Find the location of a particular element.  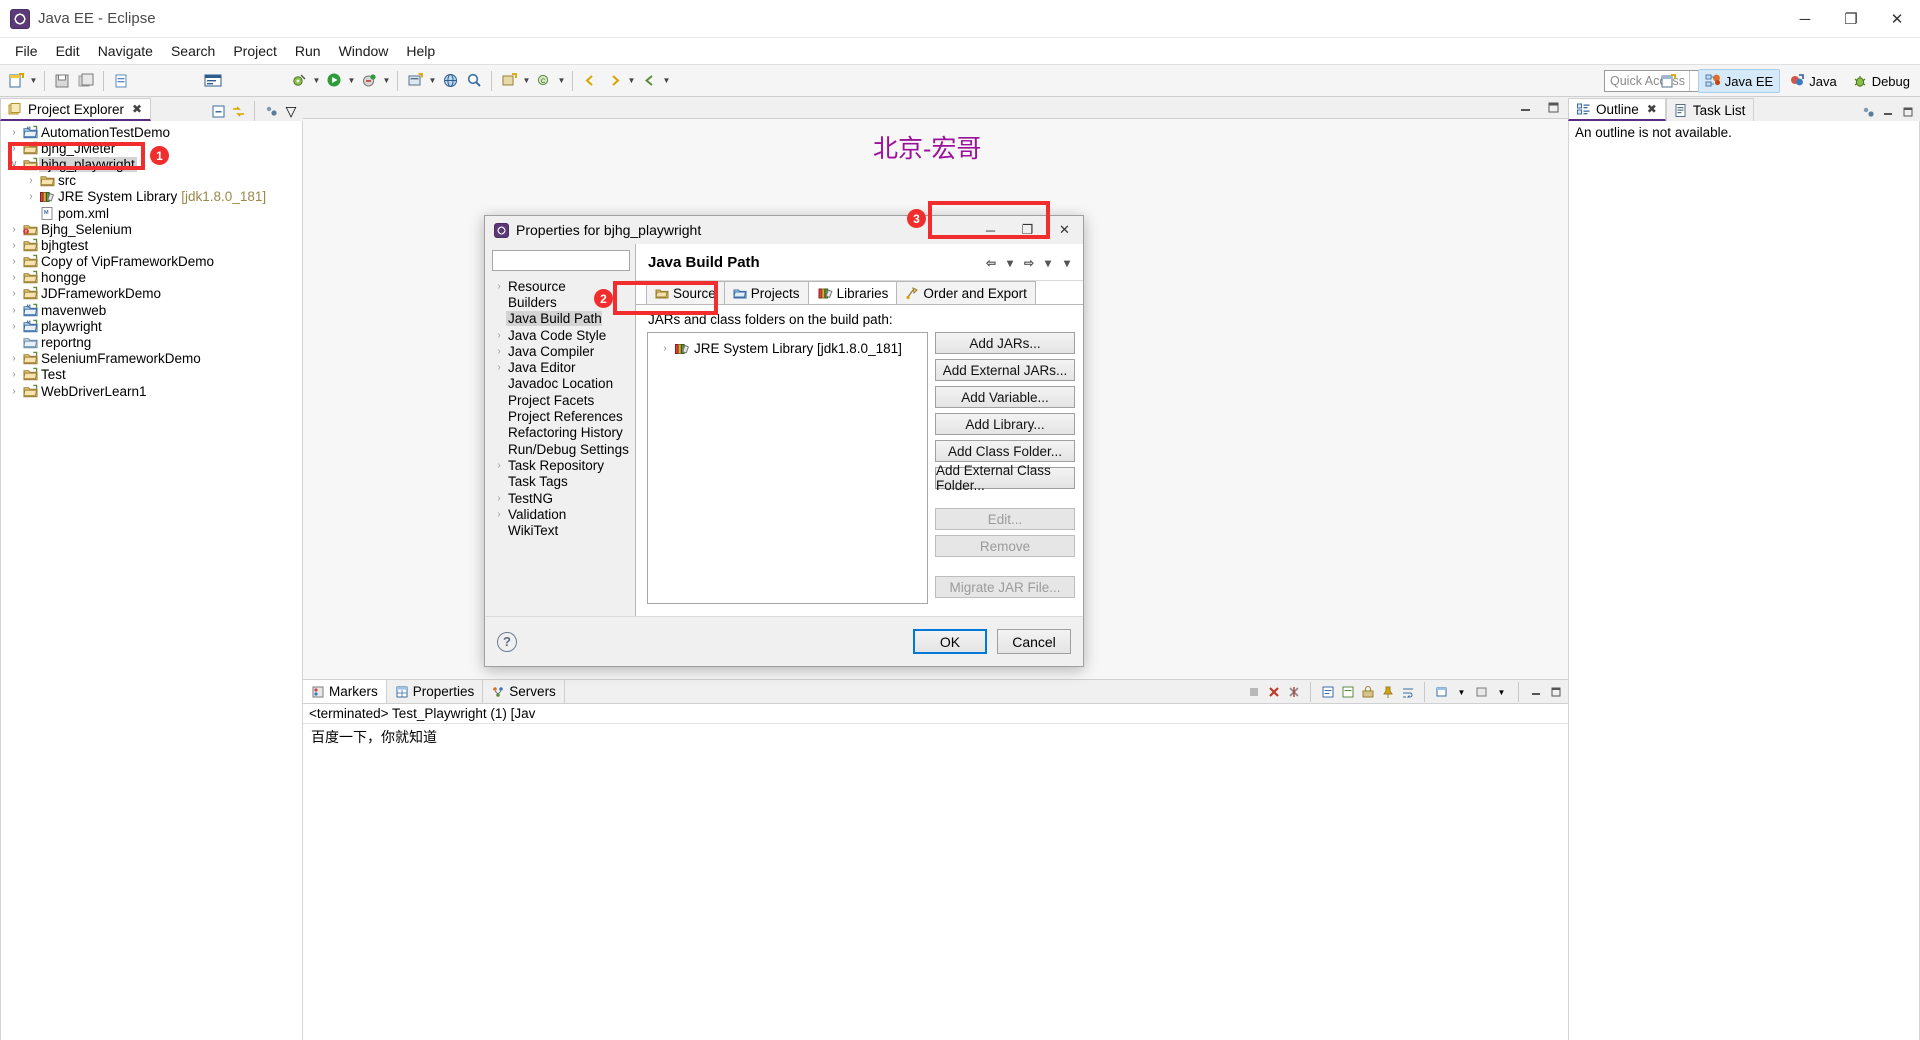

terminate-icon is located at coordinates (1273, 692).